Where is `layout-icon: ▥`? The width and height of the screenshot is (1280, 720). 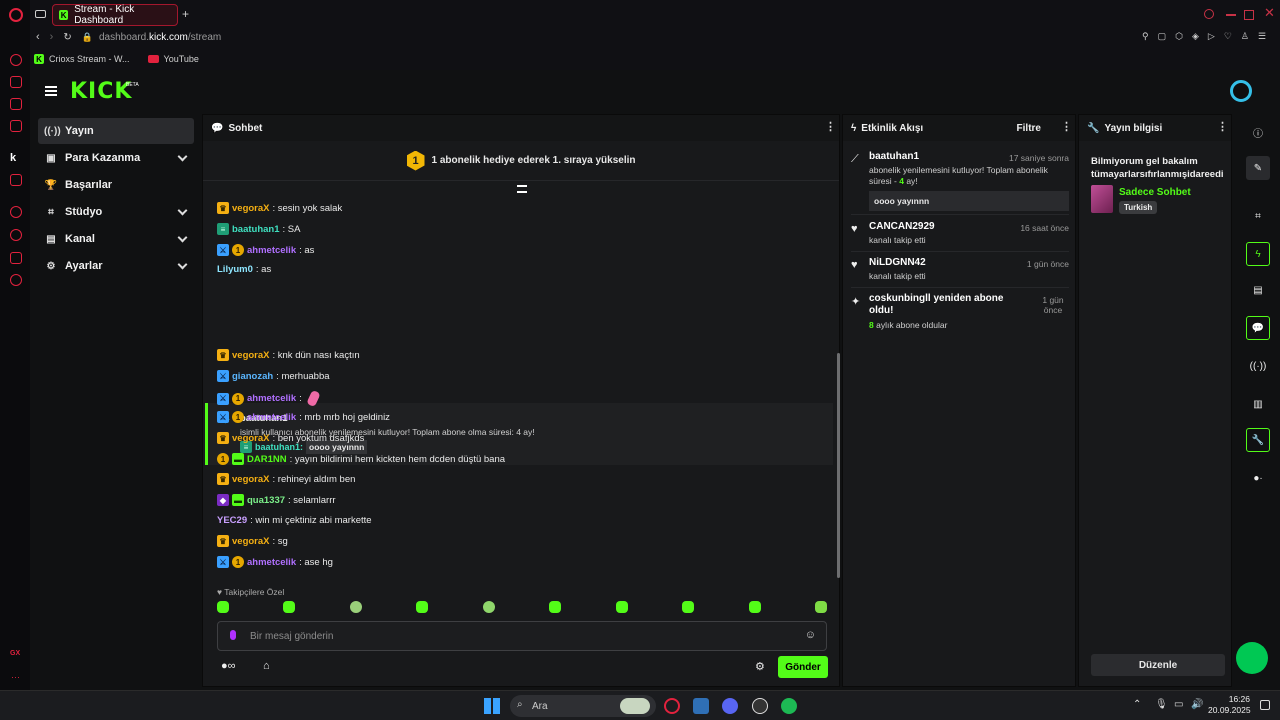 layout-icon: ▥ is located at coordinates (1258, 404).